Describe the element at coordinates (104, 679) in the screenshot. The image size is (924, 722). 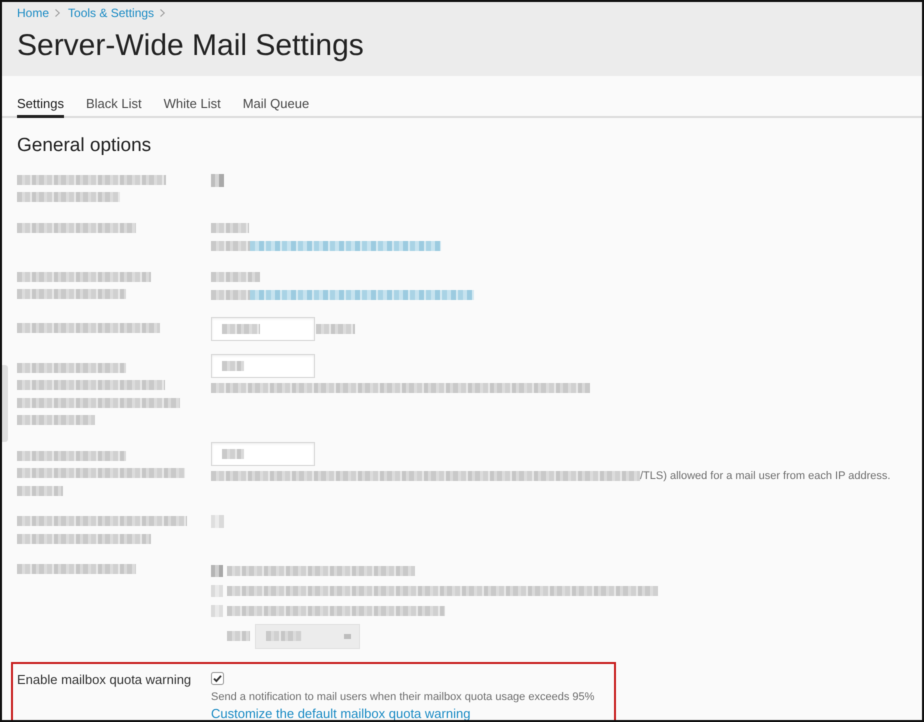
I see `field-label: Enable mailbox quota warning` at that location.